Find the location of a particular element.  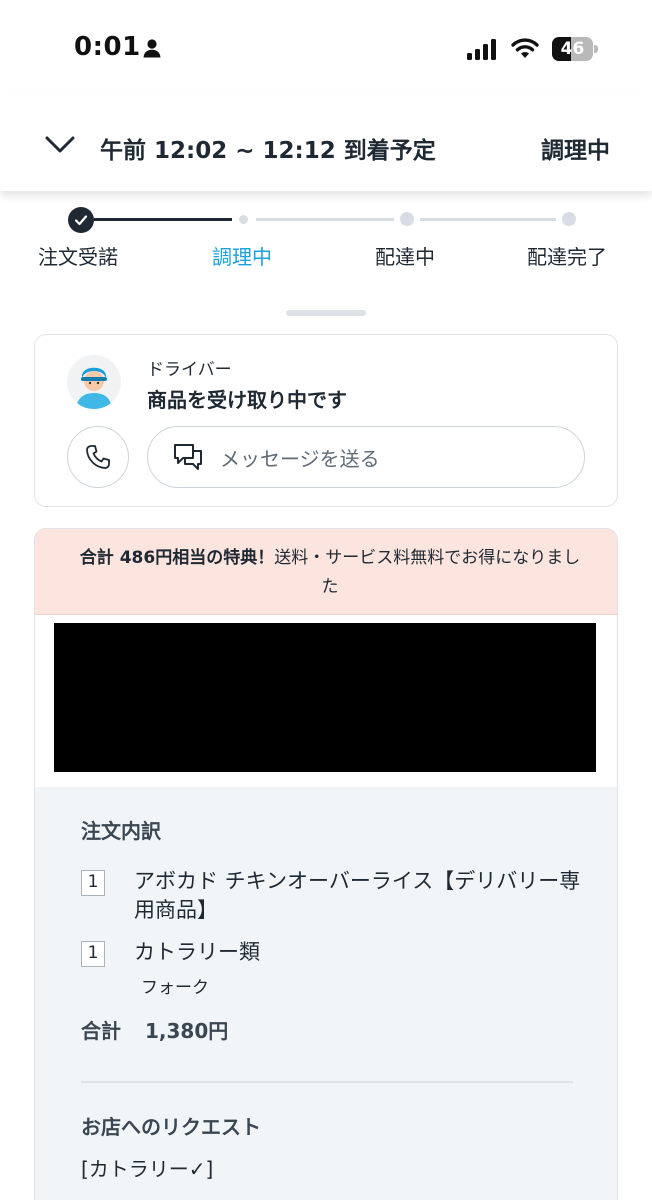

driver-avatar is located at coordinates (94, 382).